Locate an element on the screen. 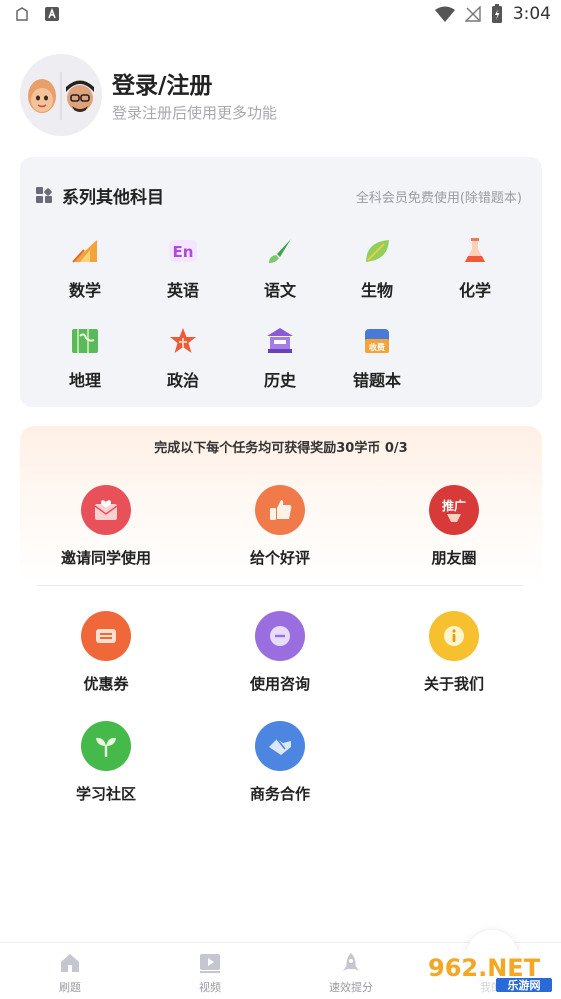 The image size is (561, 999). nav-item-video: 视频 is located at coordinates (210, 973).